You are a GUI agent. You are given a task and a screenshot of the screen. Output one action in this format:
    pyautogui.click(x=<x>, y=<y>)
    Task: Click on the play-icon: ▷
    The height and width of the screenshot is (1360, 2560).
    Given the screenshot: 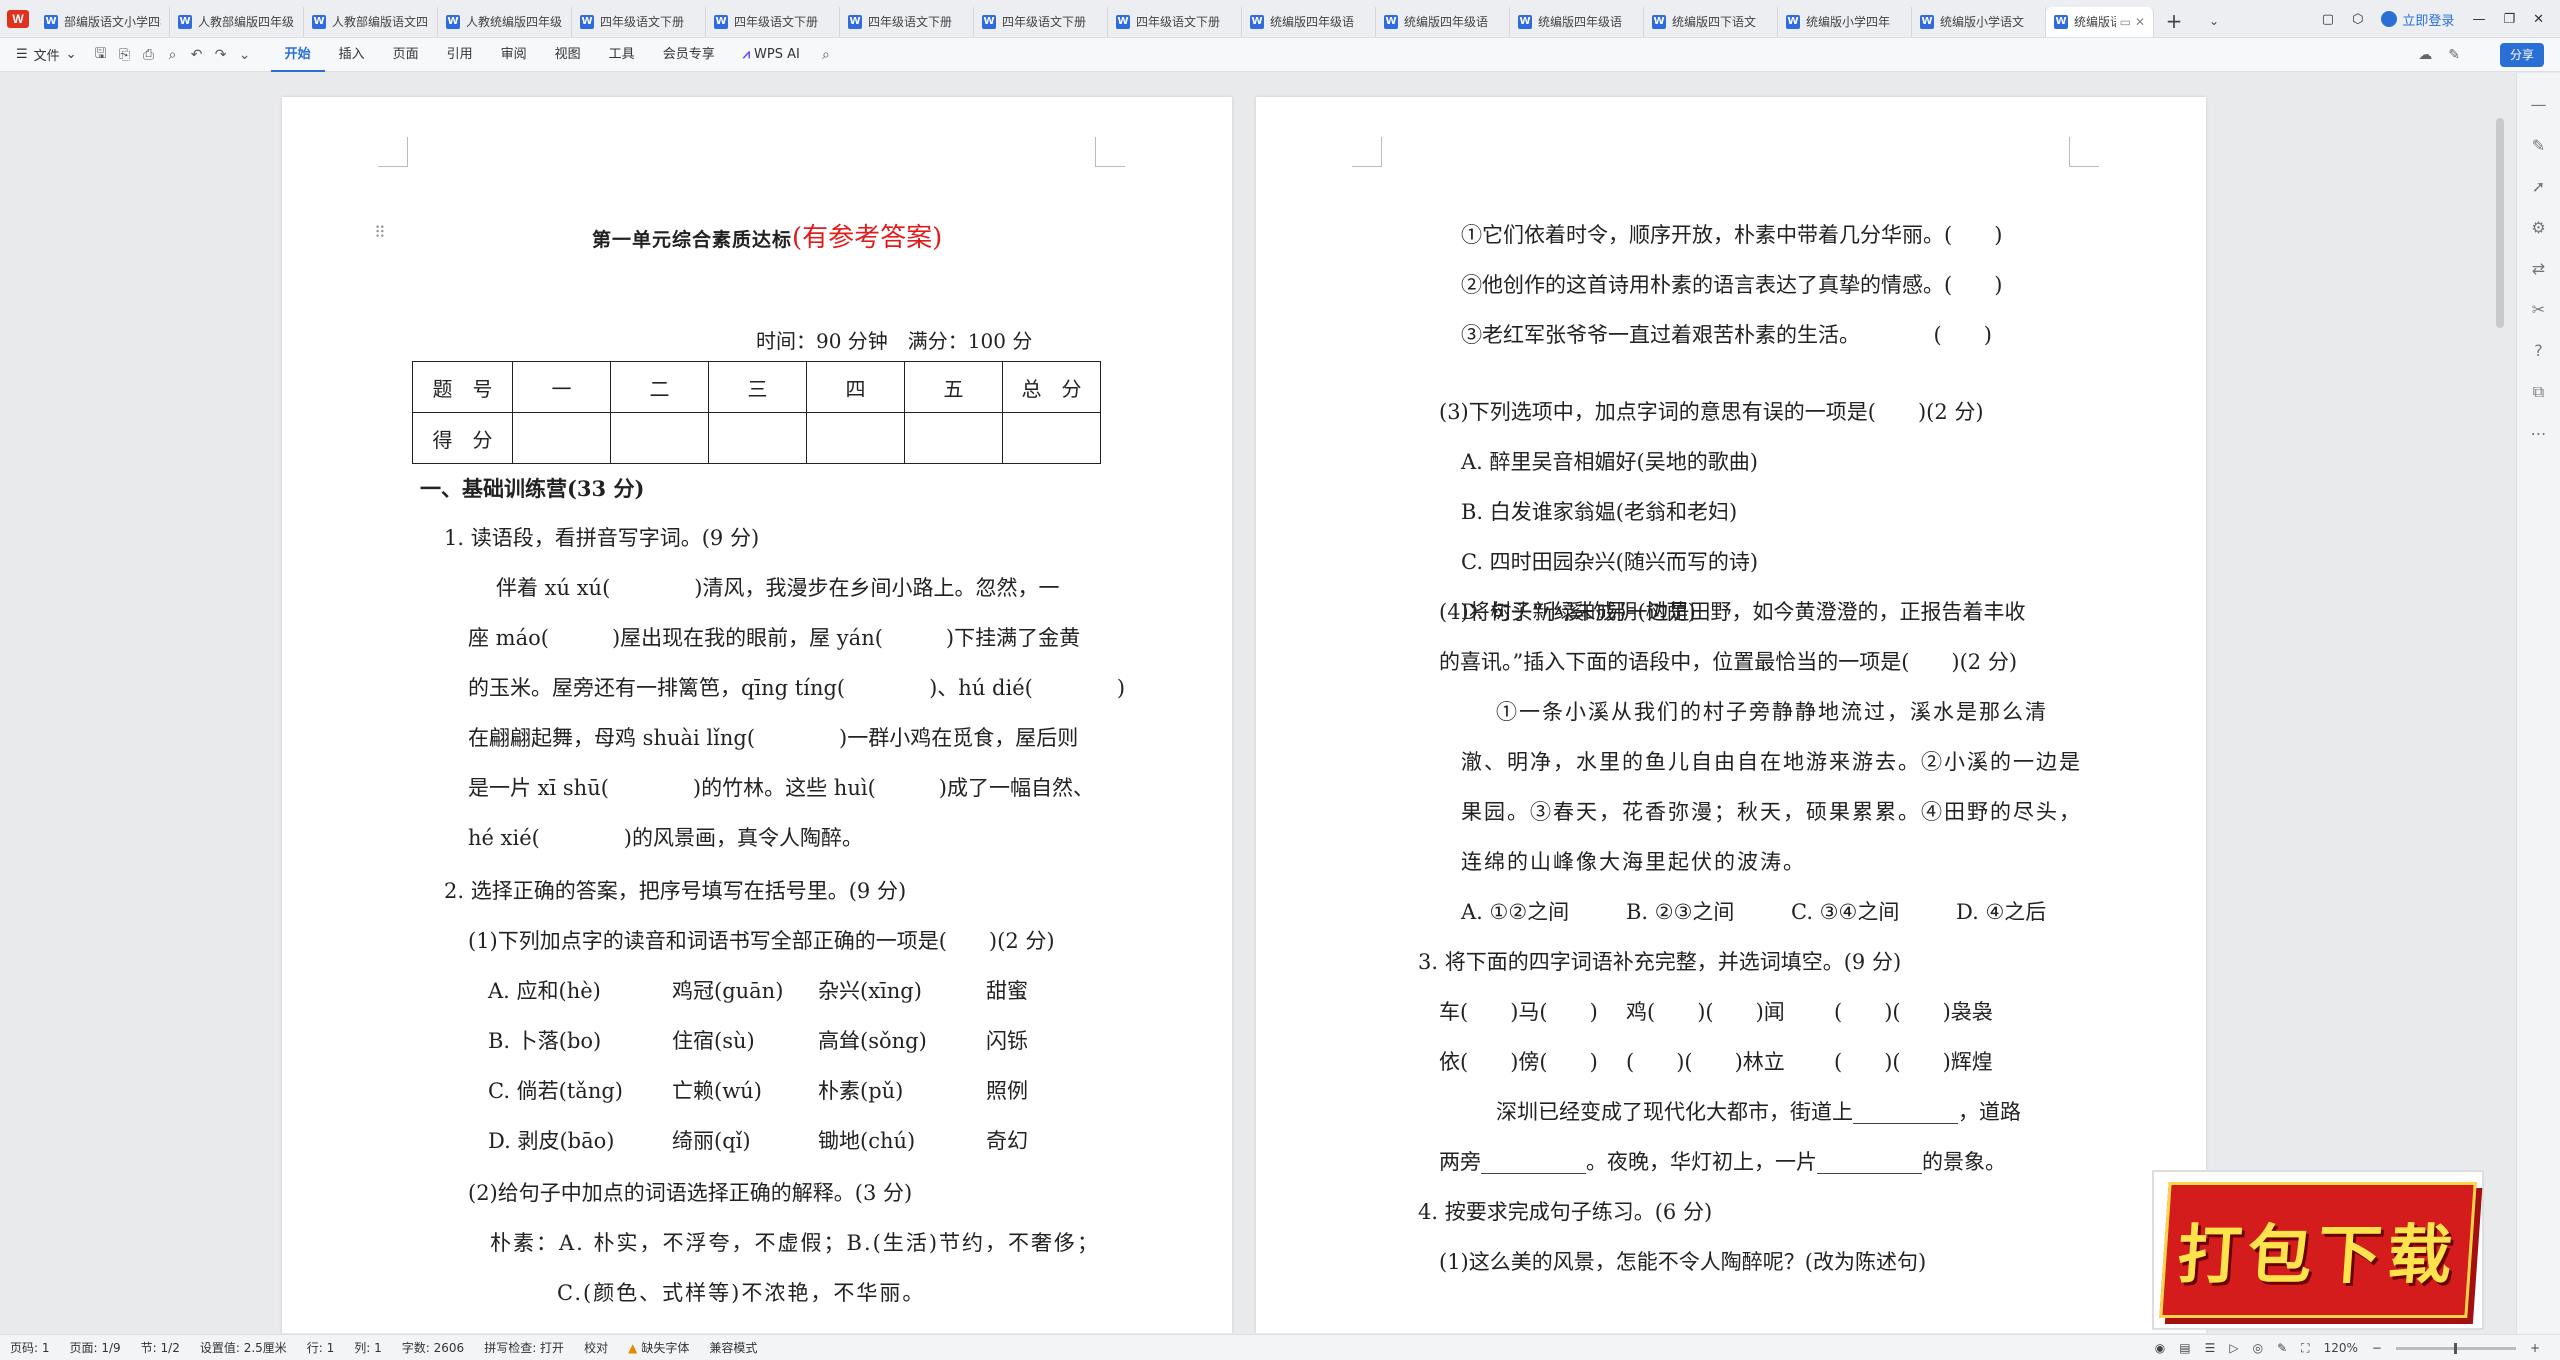 What is the action you would take?
    pyautogui.click(x=2233, y=1348)
    